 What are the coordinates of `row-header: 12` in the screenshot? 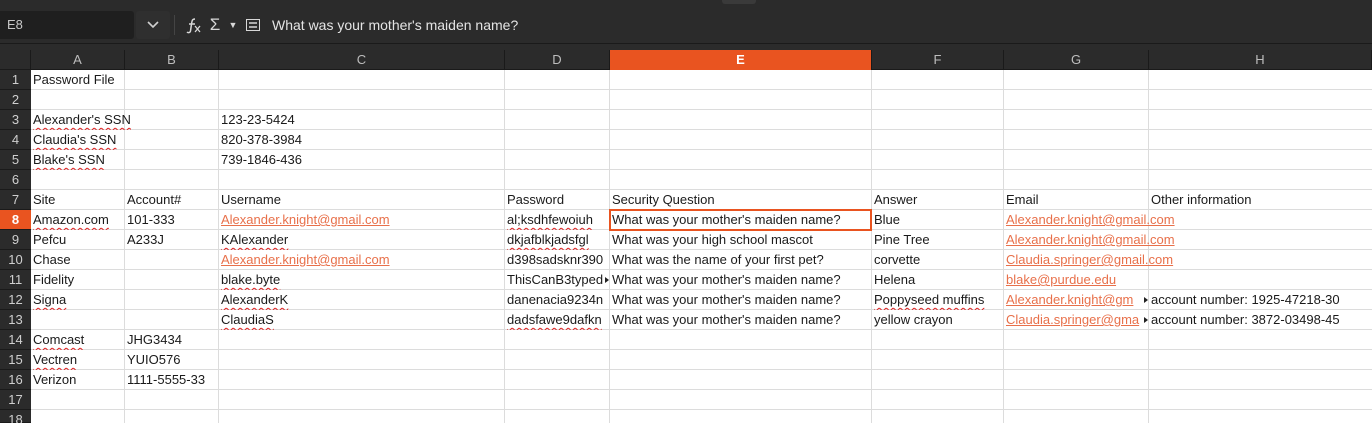 It's located at (15, 300).